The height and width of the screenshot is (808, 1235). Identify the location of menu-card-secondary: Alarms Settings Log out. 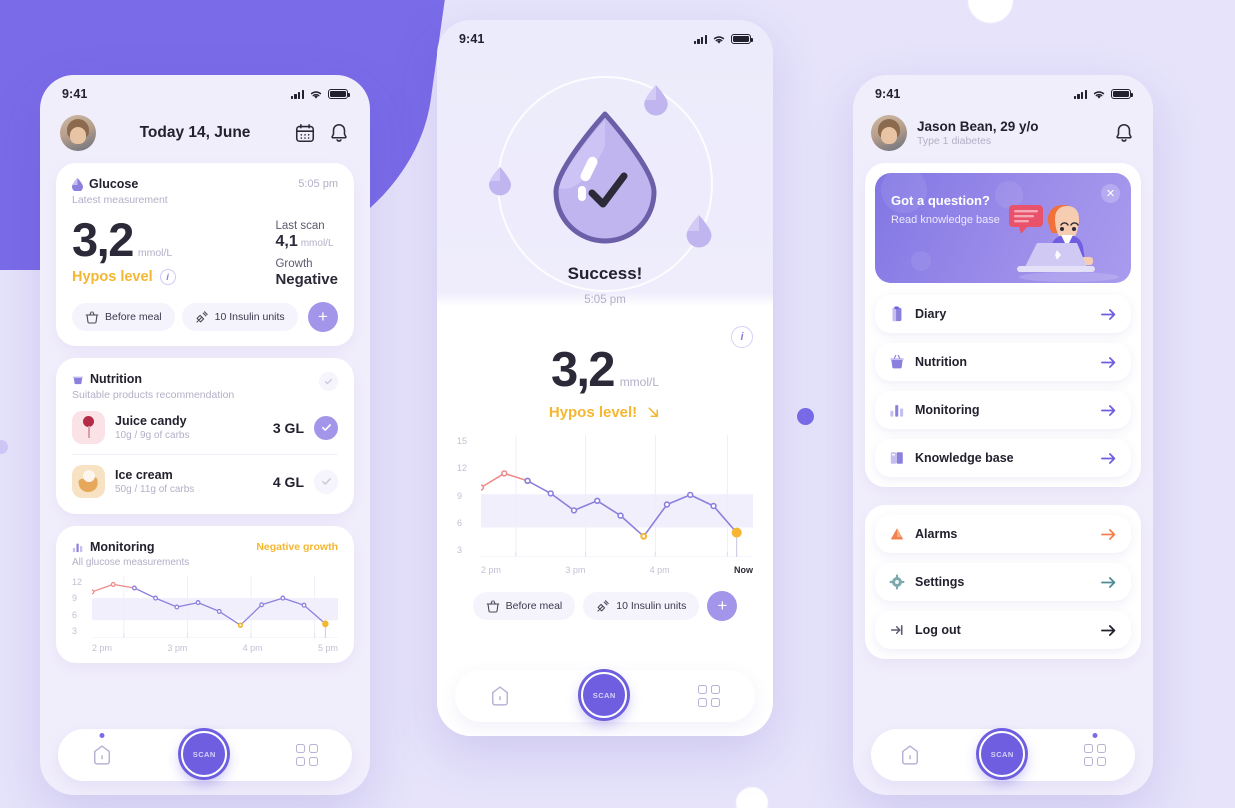
(1003, 582).